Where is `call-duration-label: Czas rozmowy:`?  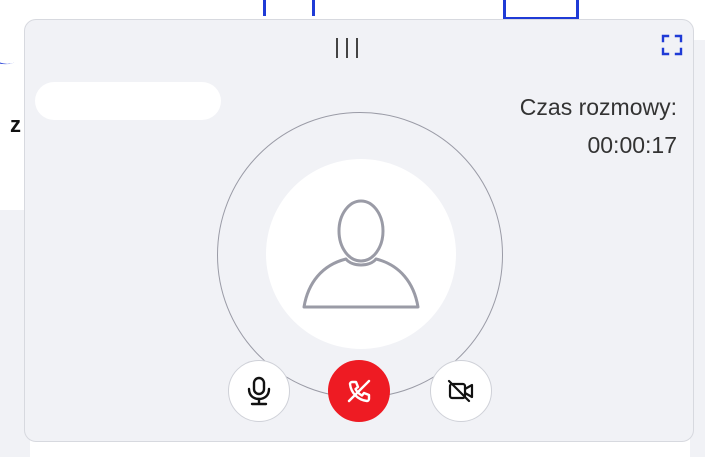 call-duration-label: Czas rozmowy: is located at coordinates (598, 107).